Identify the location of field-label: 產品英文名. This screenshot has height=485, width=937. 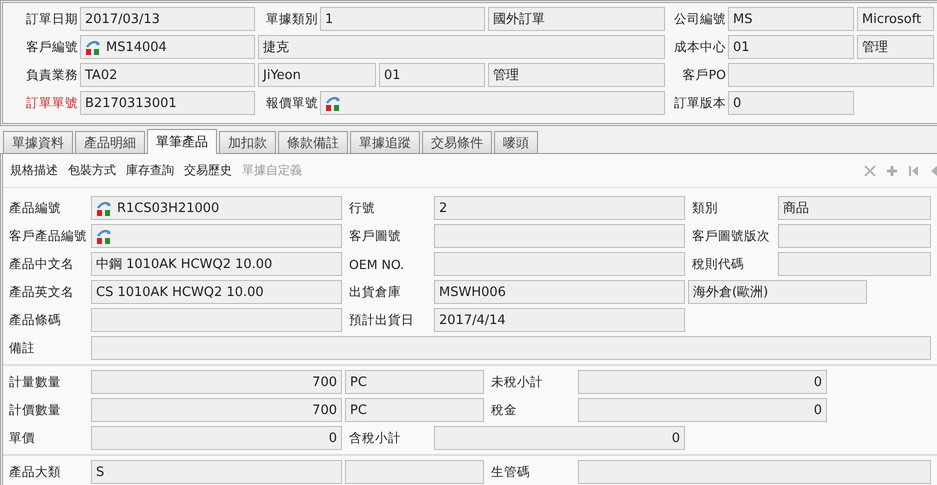
(41, 292).